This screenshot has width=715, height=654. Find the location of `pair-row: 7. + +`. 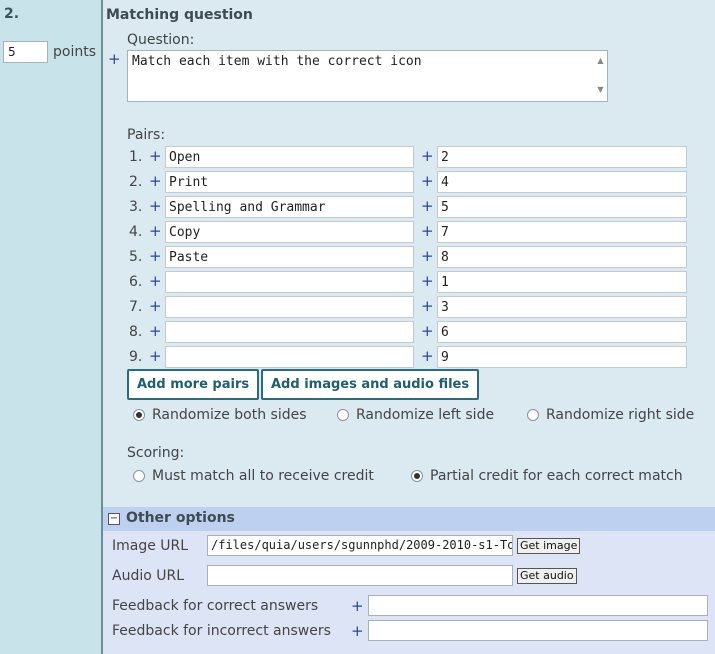

pair-row: 7. + + is located at coordinates (409, 308).